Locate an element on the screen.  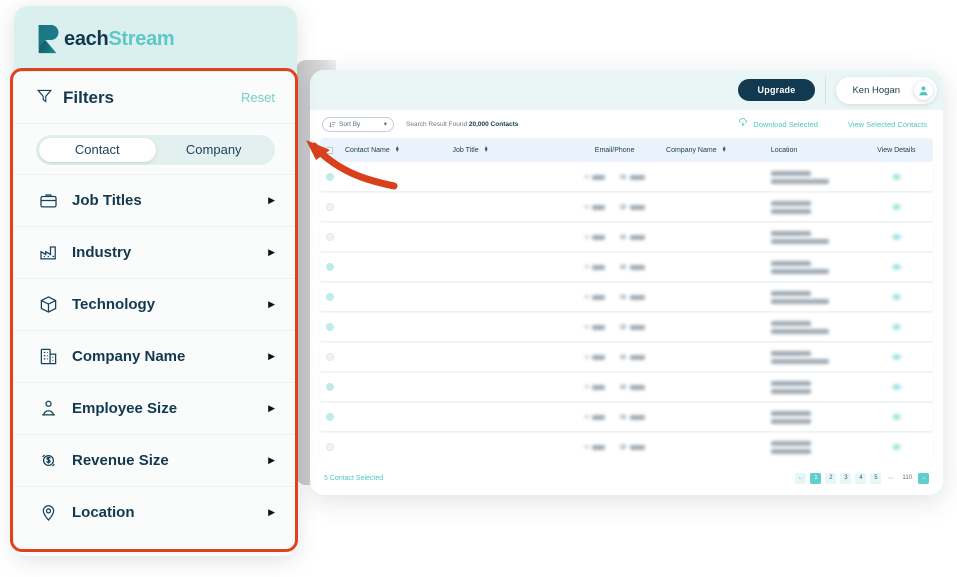
pagination-page-2: 2 is located at coordinates (831, 478).